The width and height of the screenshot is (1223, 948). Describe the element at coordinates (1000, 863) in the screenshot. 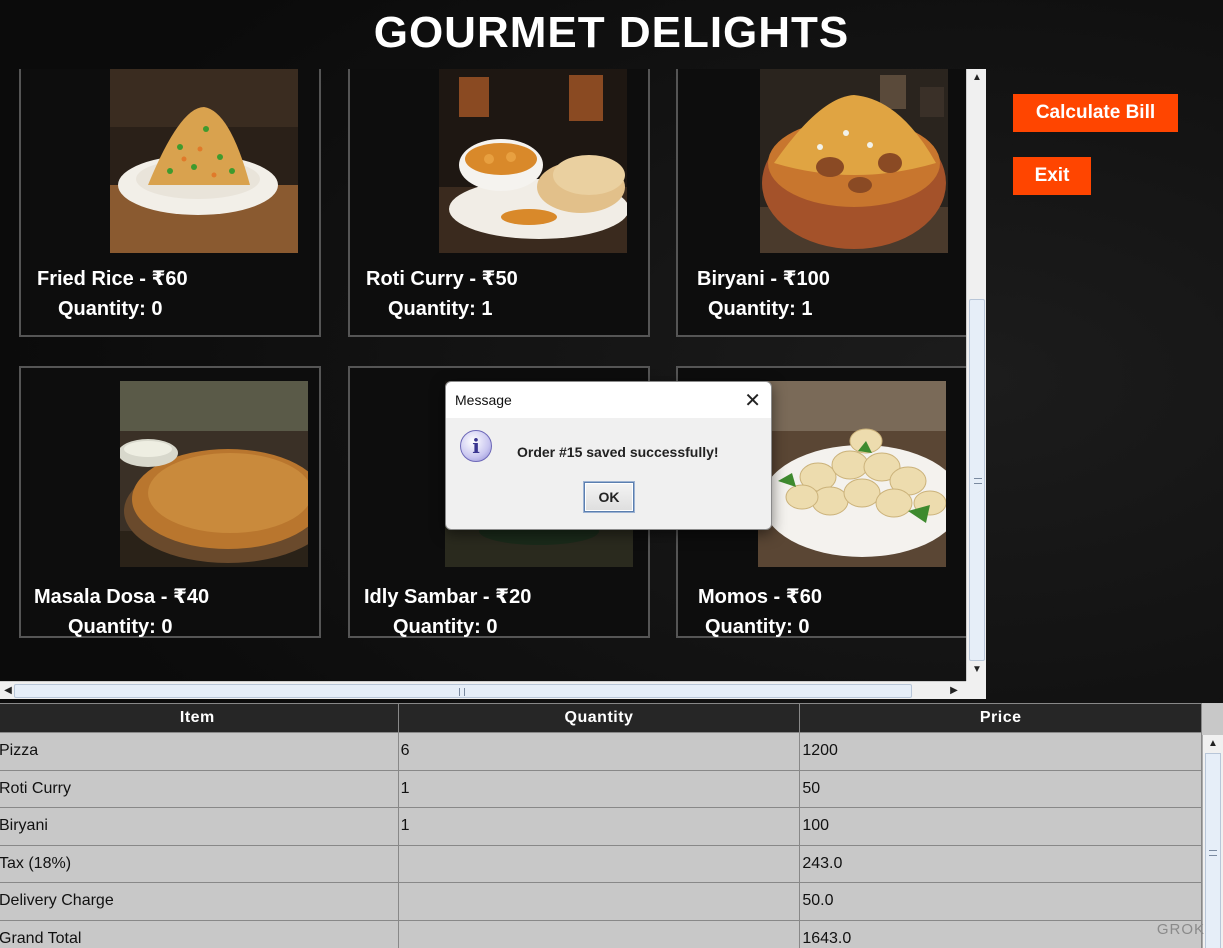

I see `table-cell: 243.0` at that location.